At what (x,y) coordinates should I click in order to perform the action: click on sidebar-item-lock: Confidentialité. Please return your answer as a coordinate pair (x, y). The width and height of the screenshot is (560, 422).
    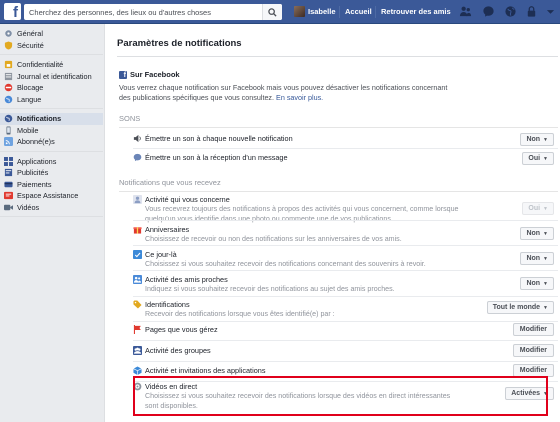
    Looking at the image, I should click on (51, 65).